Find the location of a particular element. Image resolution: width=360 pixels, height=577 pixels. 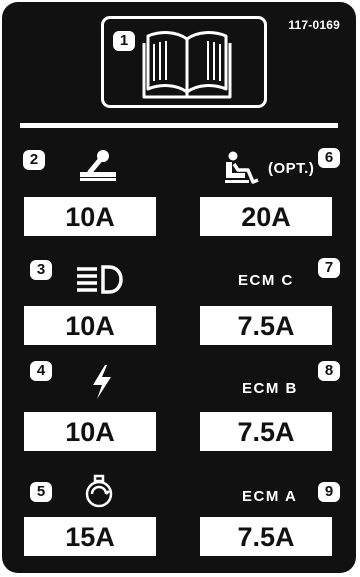

divider-rule is located at coordinates (179, 125).